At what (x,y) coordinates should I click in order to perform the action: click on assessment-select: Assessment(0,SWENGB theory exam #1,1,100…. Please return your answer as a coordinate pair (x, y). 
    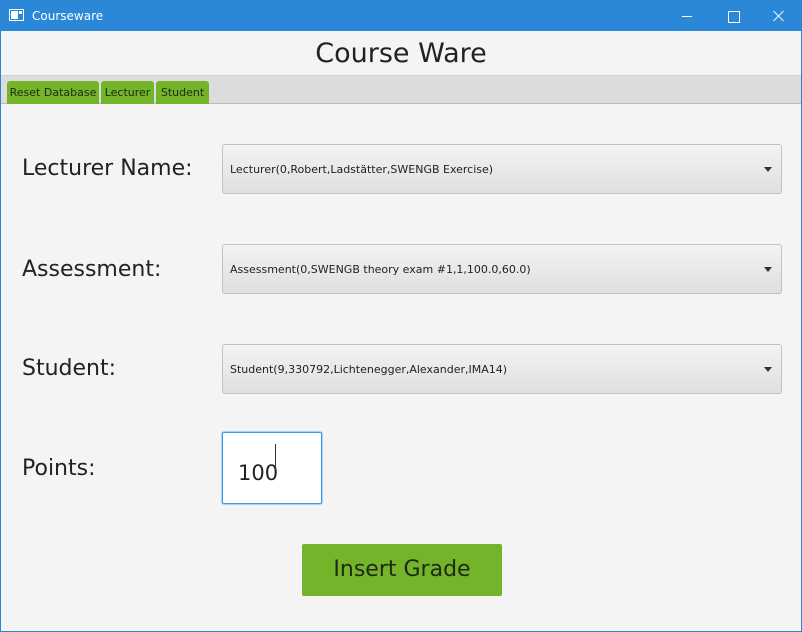
    Looking at the image, I should click on (502, 269).